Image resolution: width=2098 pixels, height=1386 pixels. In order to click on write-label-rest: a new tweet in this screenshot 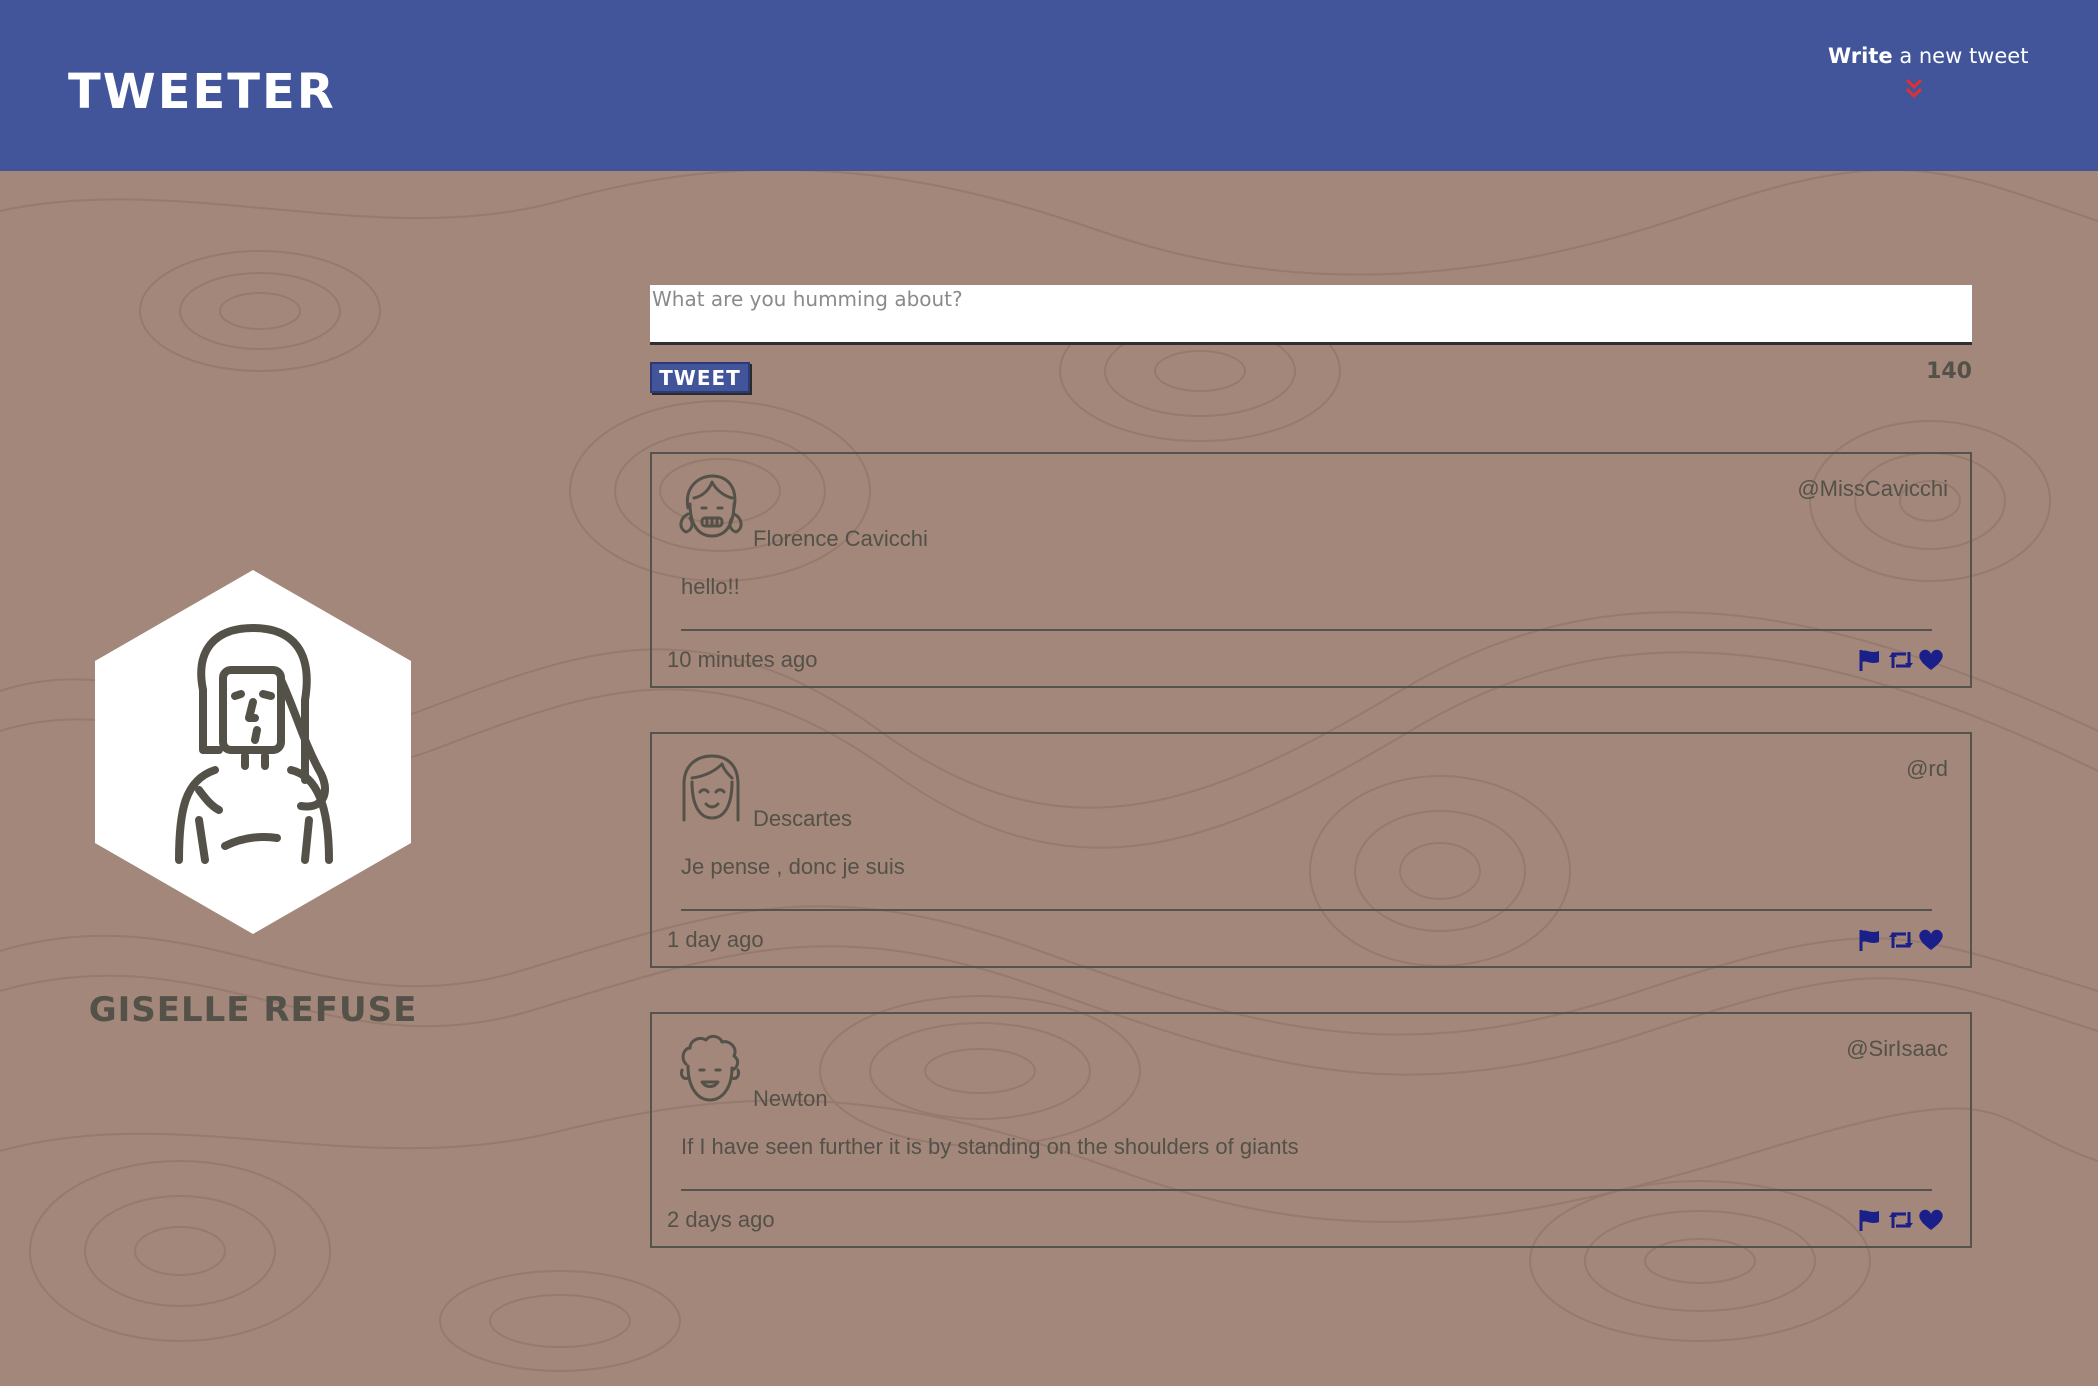, I will do `click(1960, 56)`.